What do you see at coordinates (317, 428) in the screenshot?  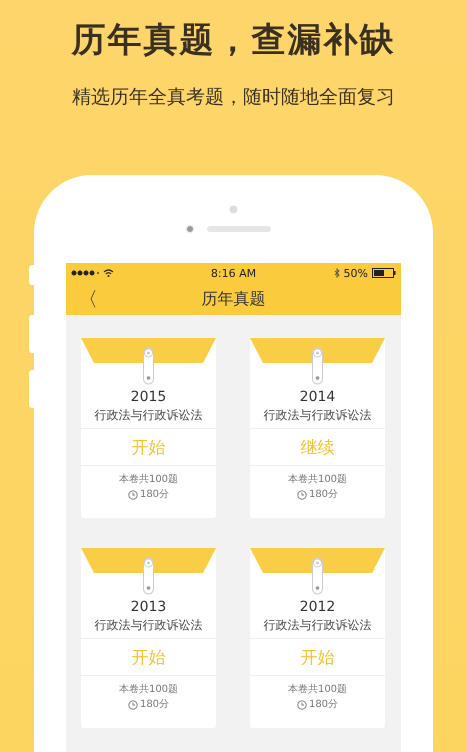 I see `paper-card: 2014 行政法与行政诉讼法 继续 本卷共100题 180分` at bounding box center [317, 428].